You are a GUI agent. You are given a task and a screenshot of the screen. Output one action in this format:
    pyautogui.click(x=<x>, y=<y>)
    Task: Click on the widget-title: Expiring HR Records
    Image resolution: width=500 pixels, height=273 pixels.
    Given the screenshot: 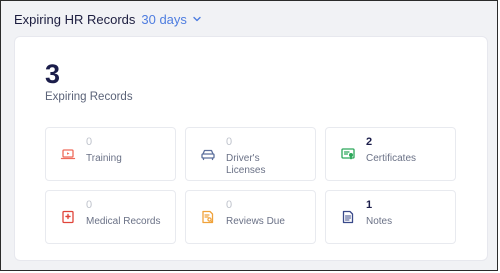 What is the action you would take?
    pyautogui.click(x=75, y=19)
    